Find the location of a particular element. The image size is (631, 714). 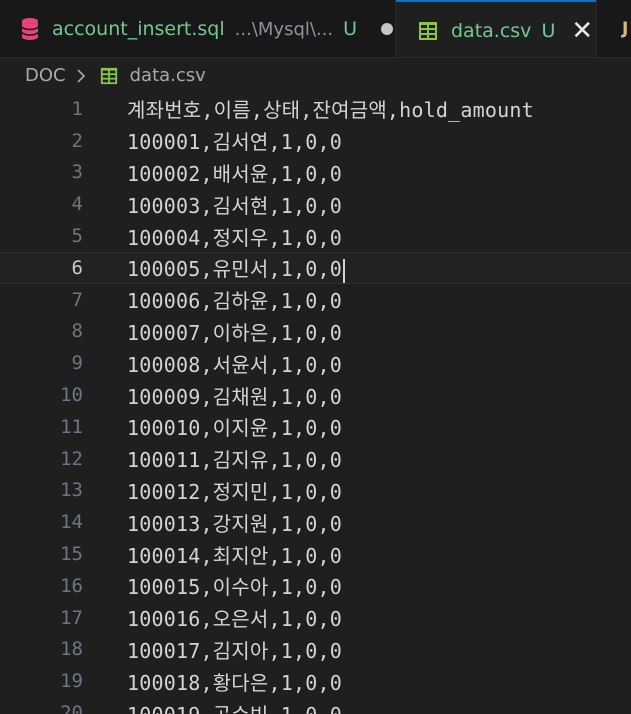

code-line: 4 100003,김서현,1,0,0 is located at coordinates (315, 204).